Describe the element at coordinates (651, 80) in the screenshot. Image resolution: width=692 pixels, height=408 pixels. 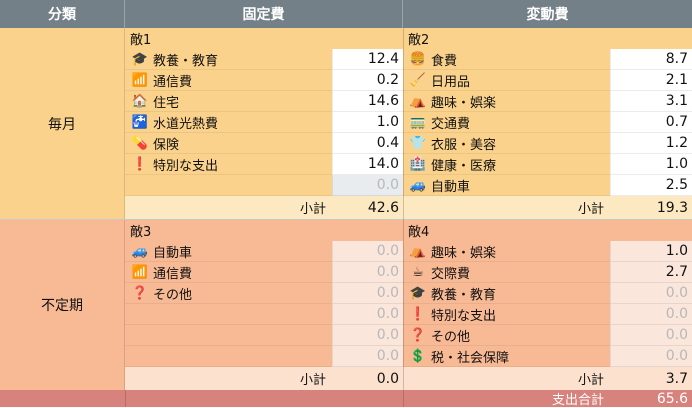
I see `amount-cell: 2.1` at that location.